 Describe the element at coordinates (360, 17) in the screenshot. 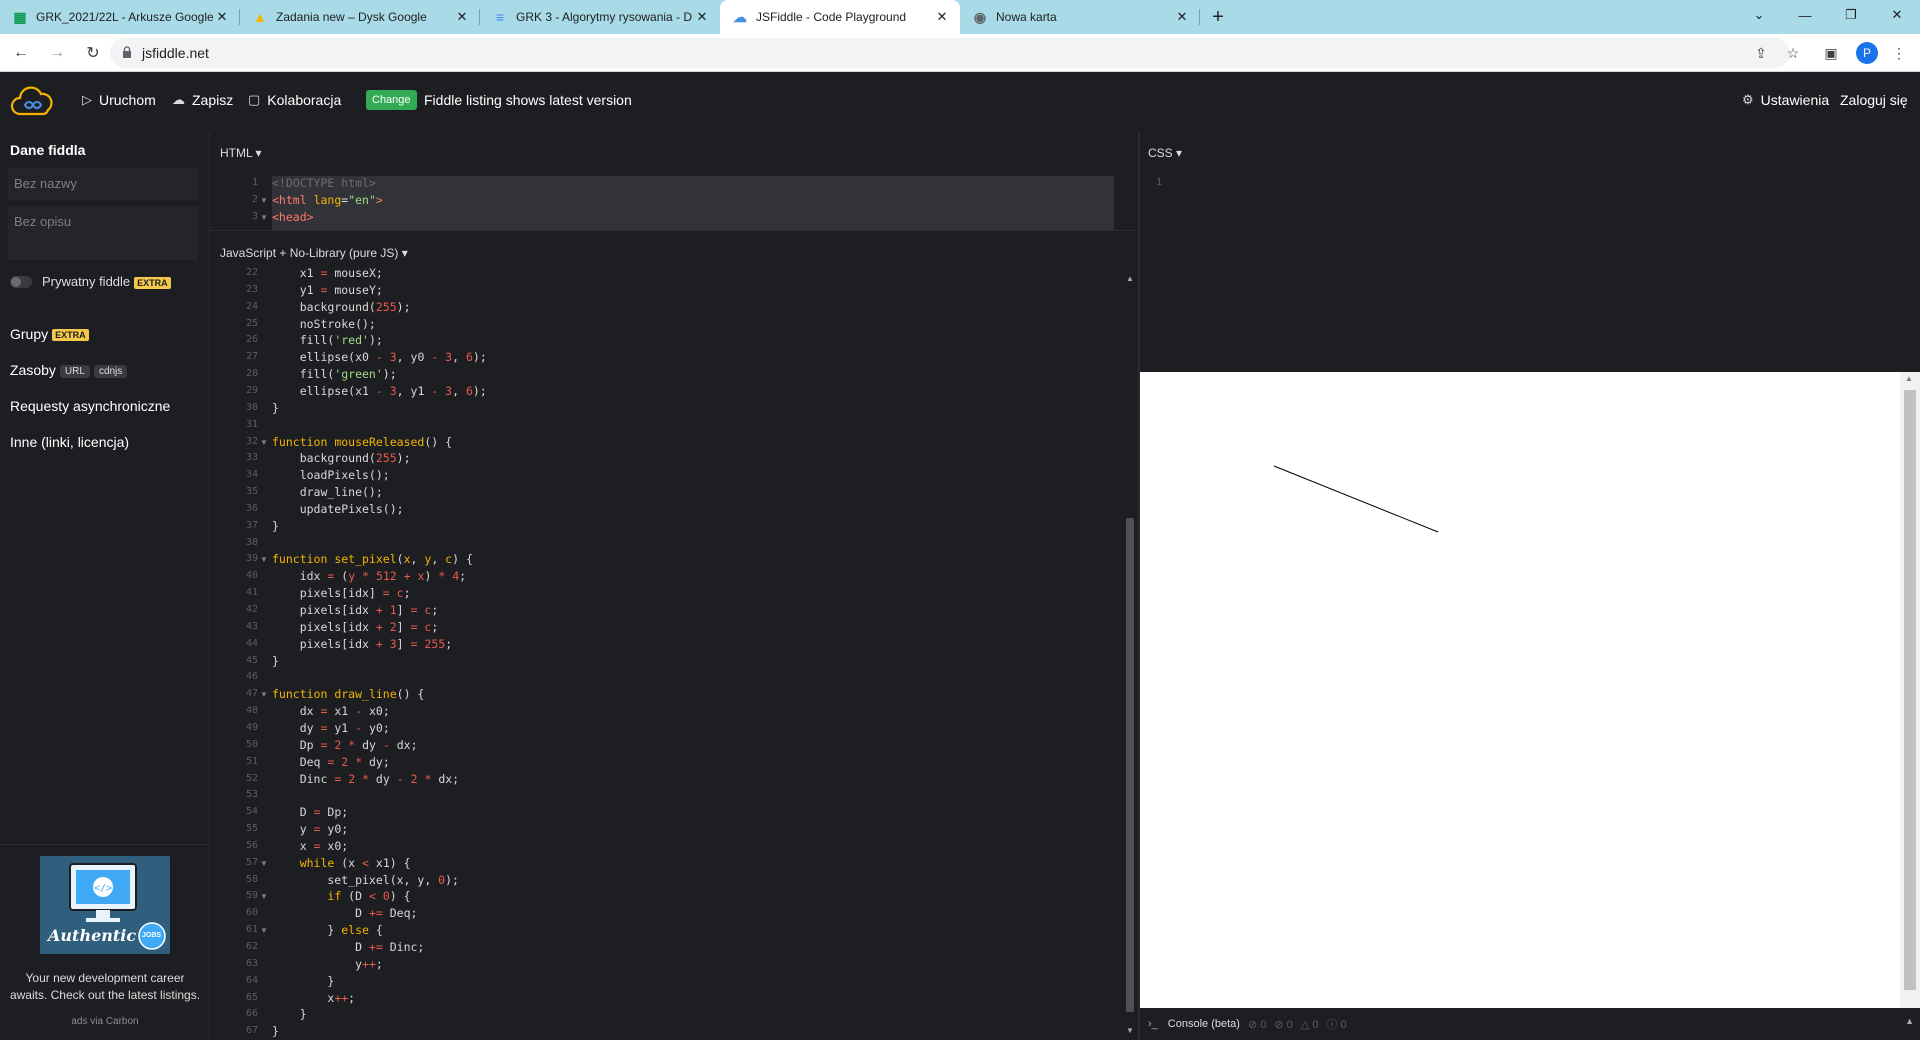

I see `browser-tab: ▲ Zadania new – Dysk Google ✕` at that location.